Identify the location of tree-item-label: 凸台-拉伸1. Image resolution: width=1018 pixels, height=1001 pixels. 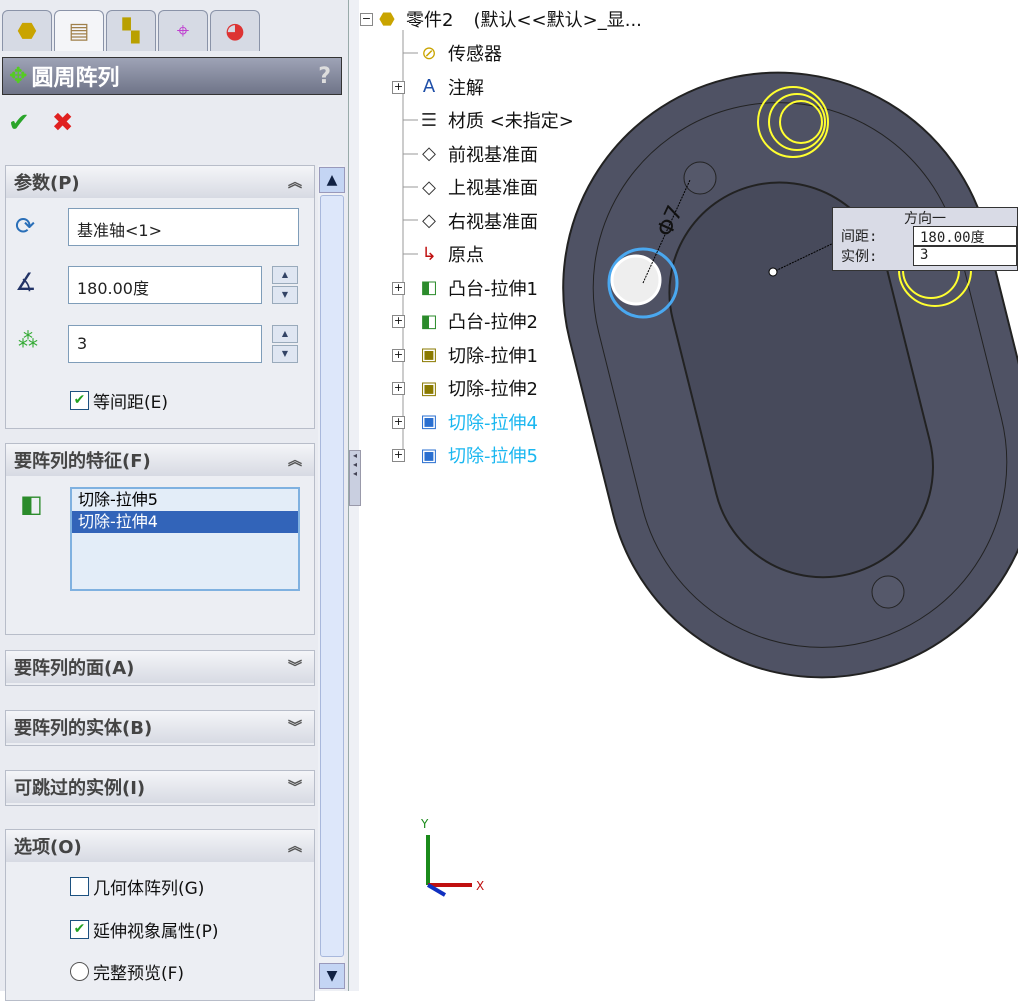
(493, 289).